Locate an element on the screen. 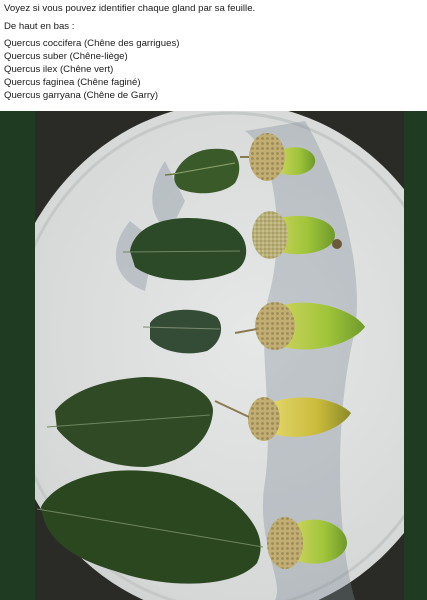 This screenshot has width=427, height=600. post-subhead: De haut en bas : is located at coordinates (39, 26).